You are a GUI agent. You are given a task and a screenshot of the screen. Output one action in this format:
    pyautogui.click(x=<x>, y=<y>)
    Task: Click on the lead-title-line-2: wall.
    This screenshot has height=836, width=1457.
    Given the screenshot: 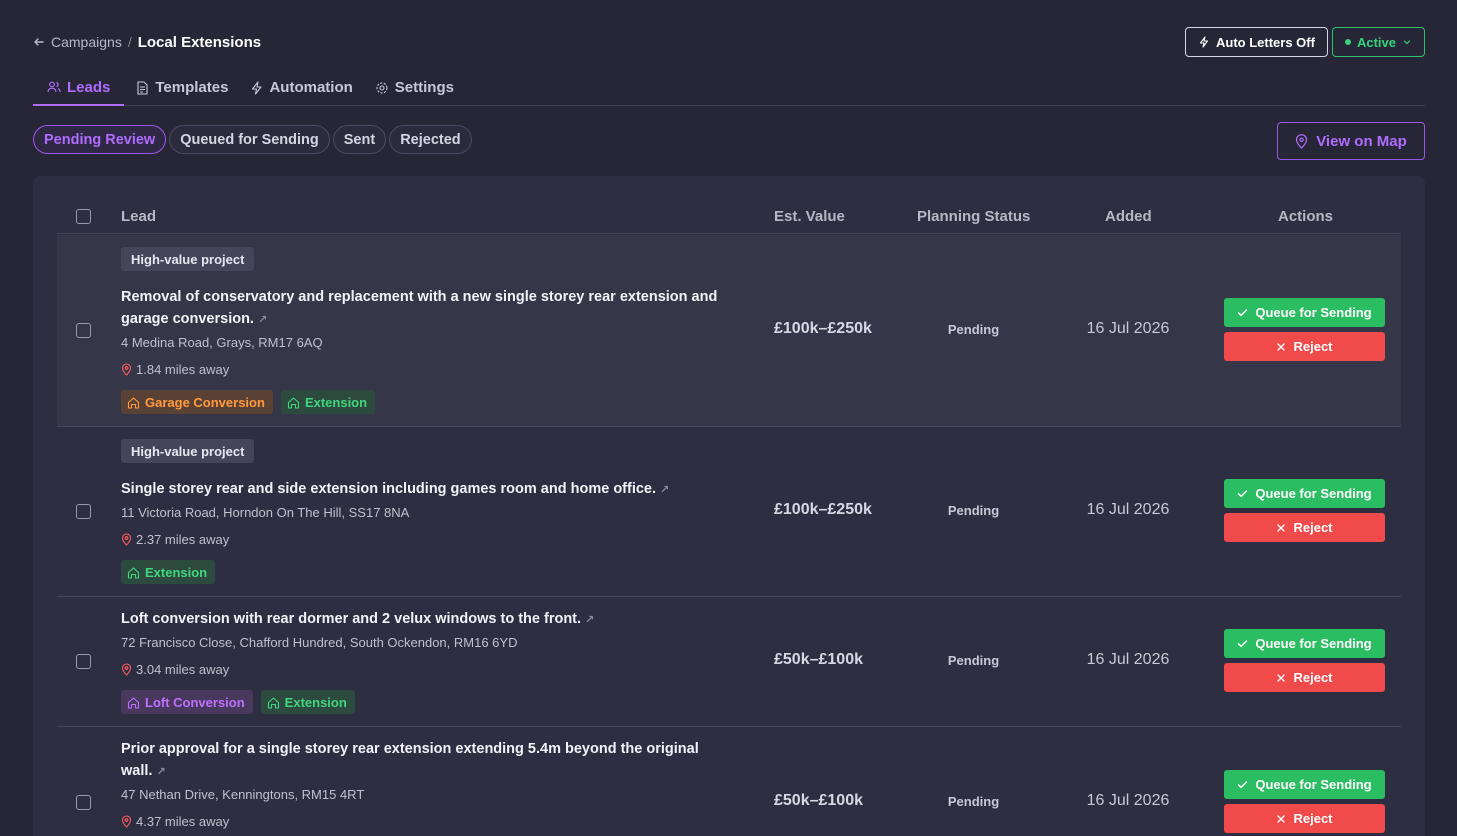 What is the action you would take?
    pyautogui.click(x=137, y=771)
    